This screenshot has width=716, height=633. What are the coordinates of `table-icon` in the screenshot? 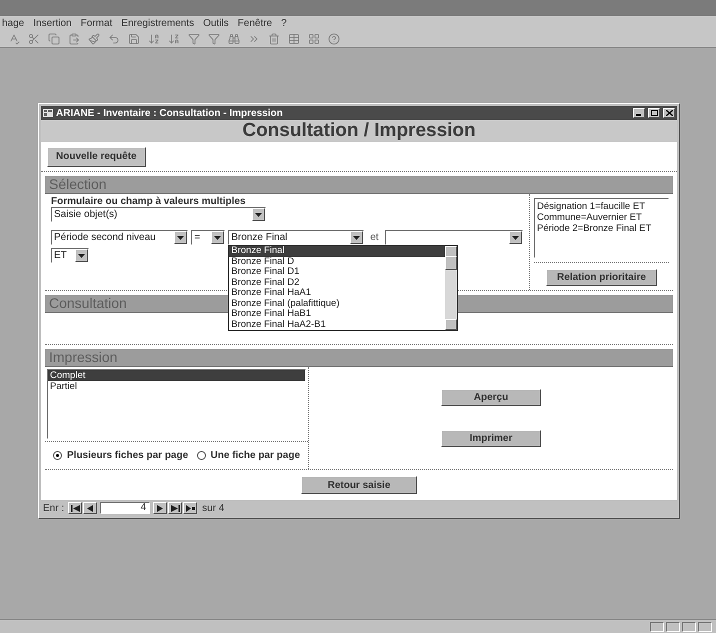 It's located at (294, 38).